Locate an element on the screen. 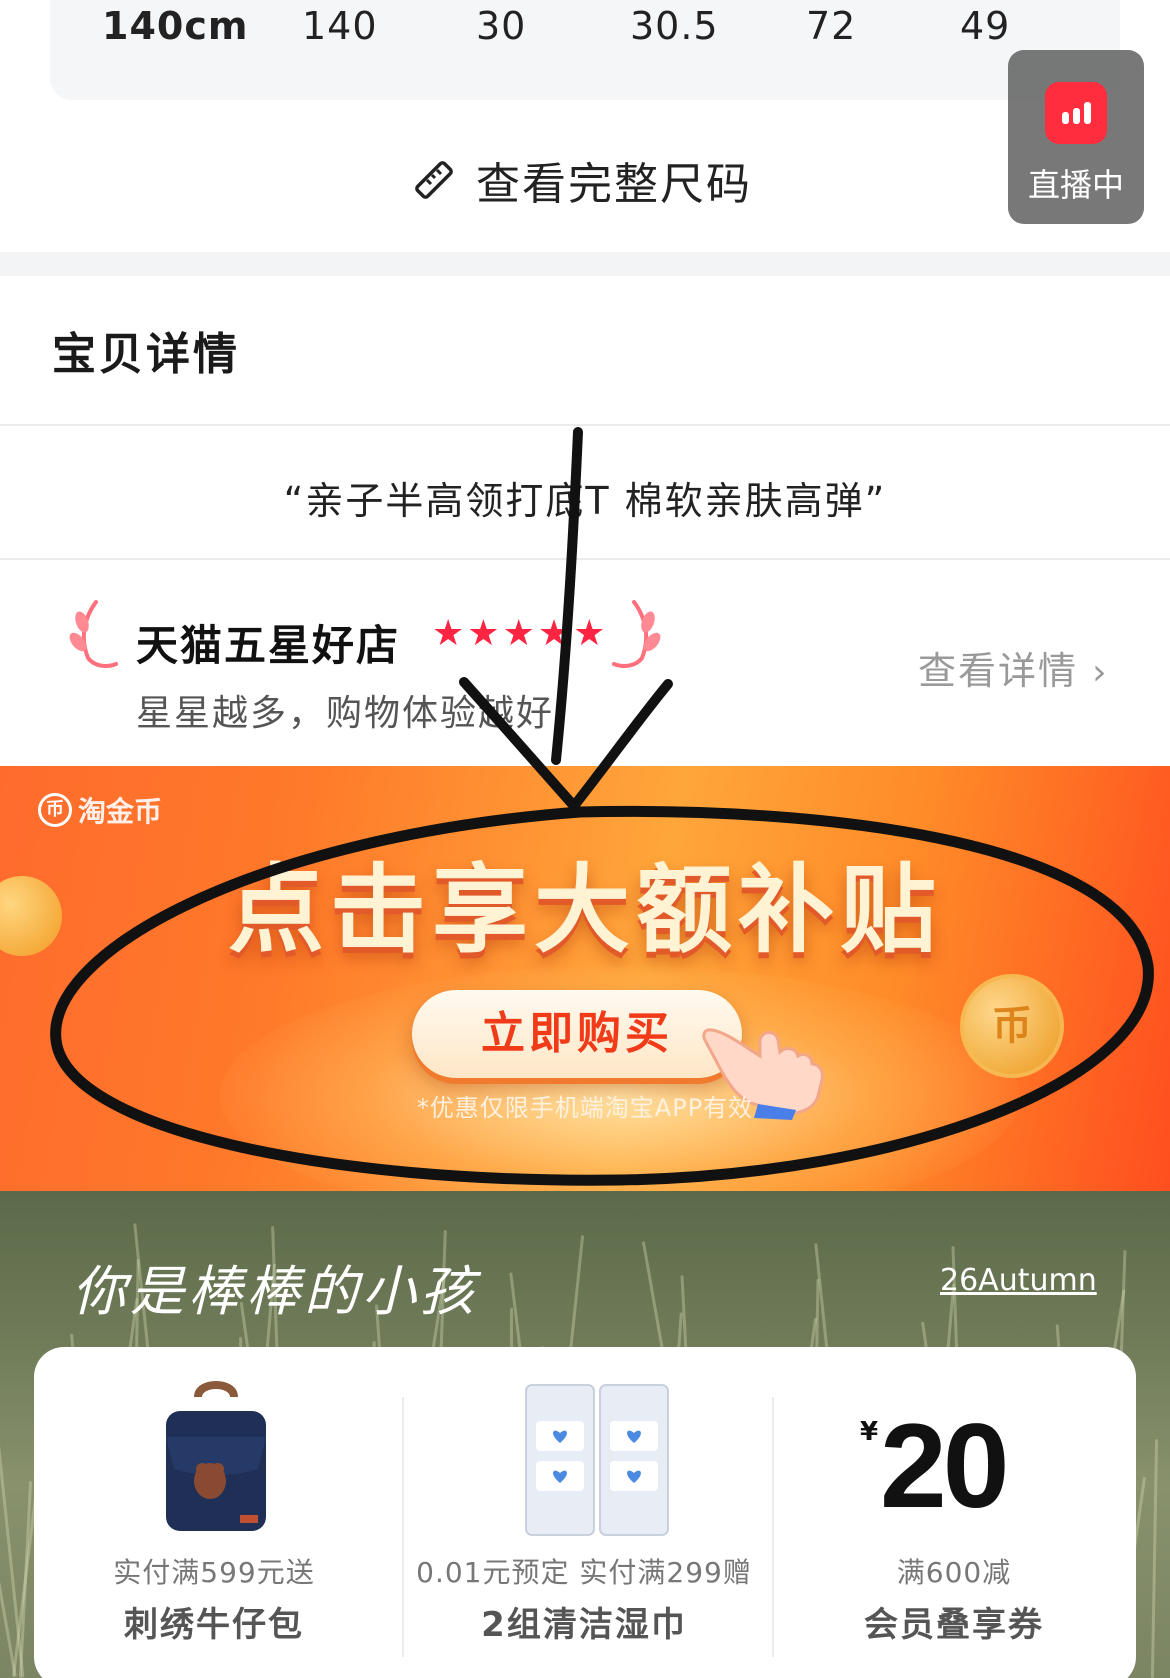 The width and height of the screenshot is (1170, 1678). product-slogan: “亲子半高领打底T 棉软亲肤高弹” is located at coordinates (585, 501).